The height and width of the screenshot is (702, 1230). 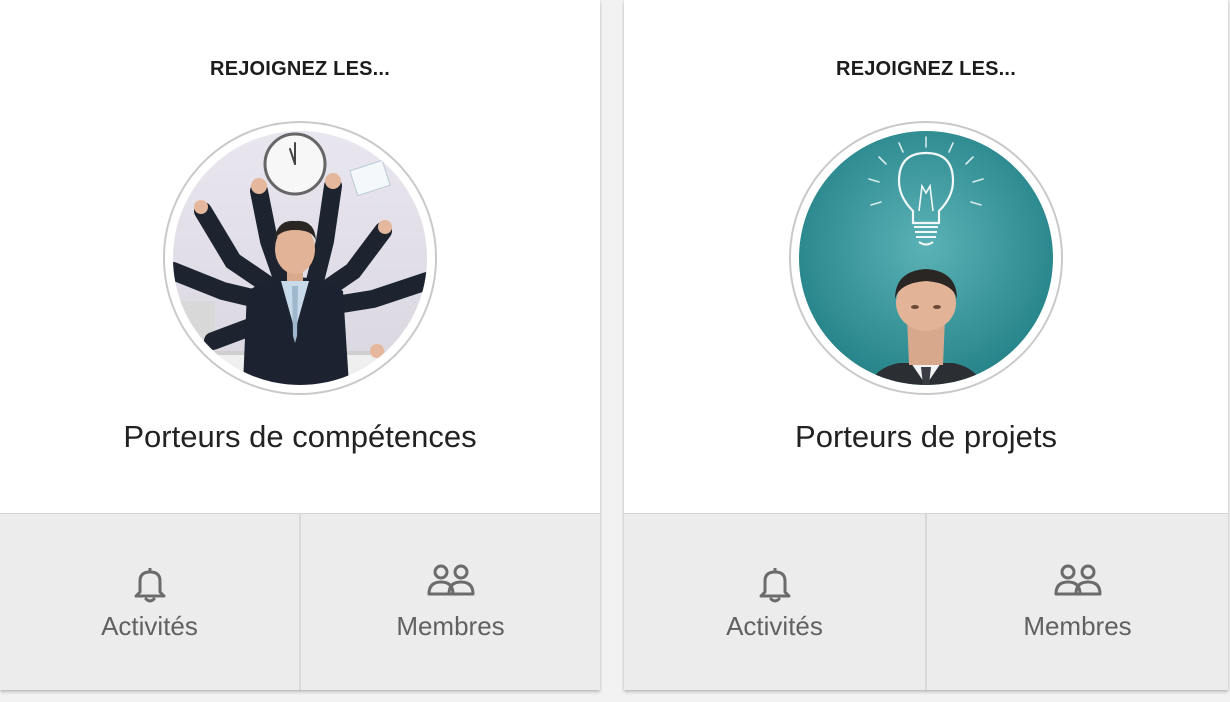 What do you see at coordinates (926, 437) in the screenshot?
I see `card-title: Porteurs de projets` at bounding box center [926, 437].